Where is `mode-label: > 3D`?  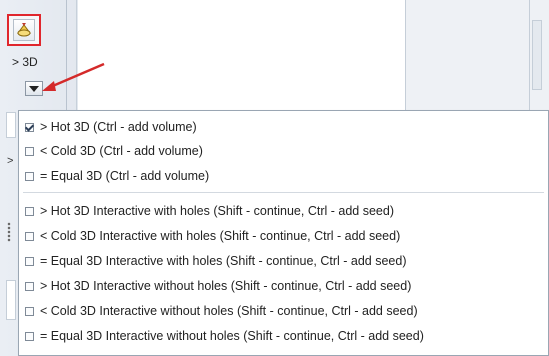
mode-label: > 3D is located at coordinates (25, 62).